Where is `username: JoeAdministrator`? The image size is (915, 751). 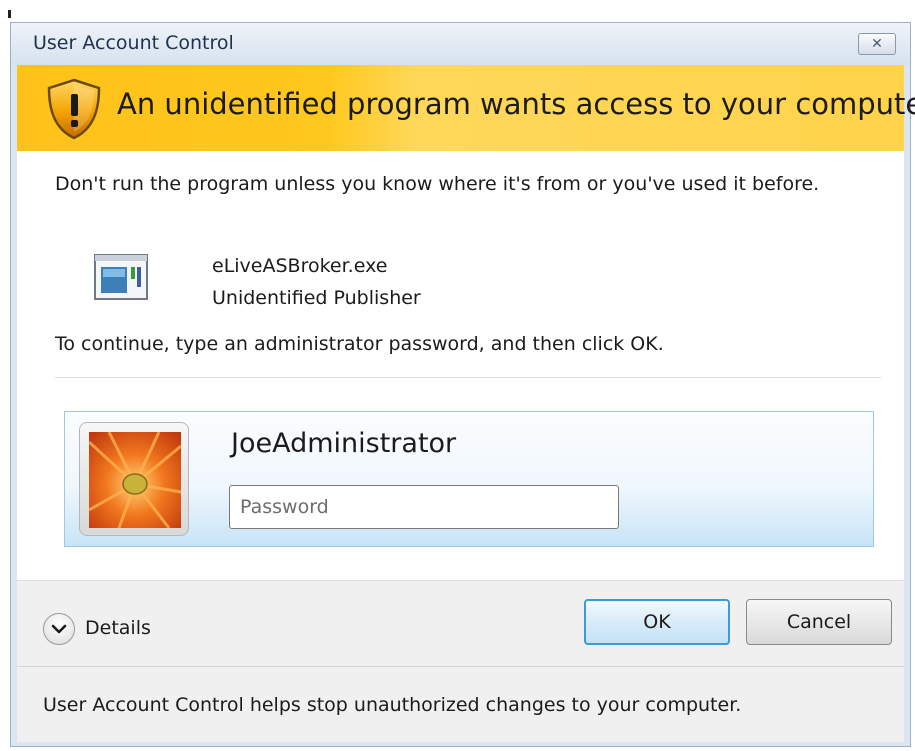 username: JoeAdministrator is located at coordinates (344, 443).